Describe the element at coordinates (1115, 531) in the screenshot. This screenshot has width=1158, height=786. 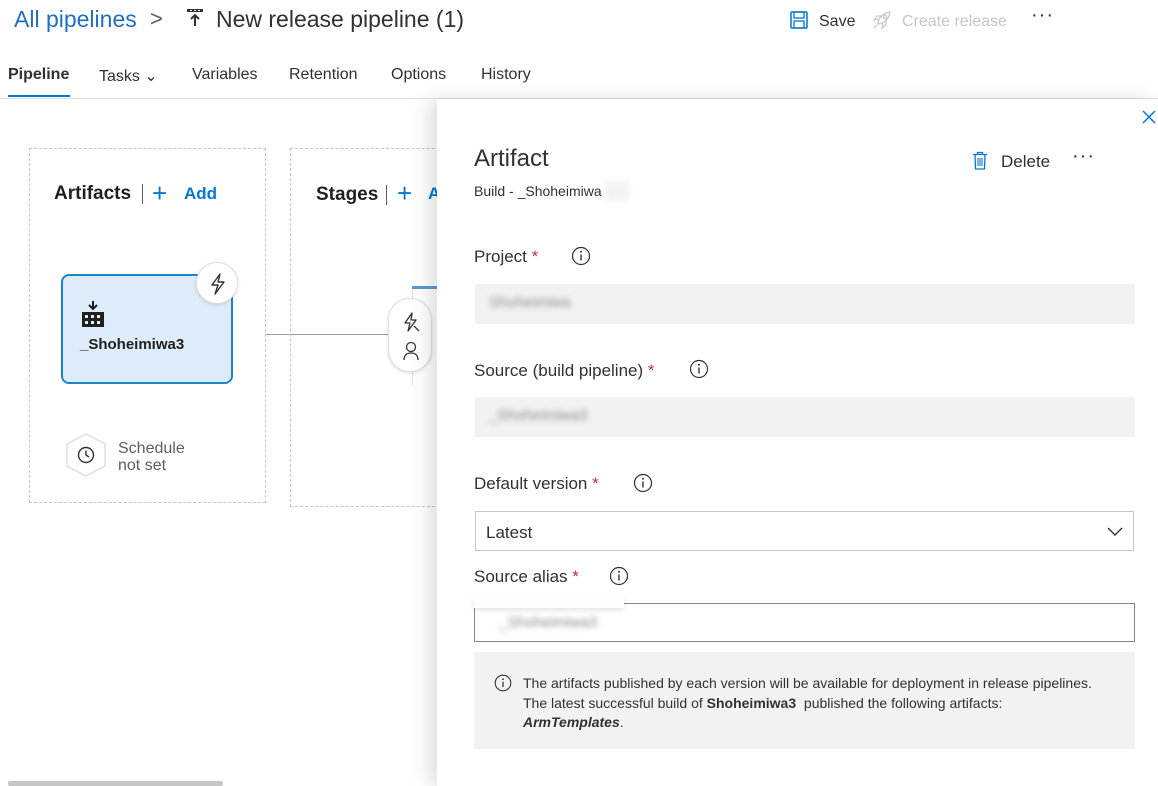
I see `chevron-down-icon` at that location.